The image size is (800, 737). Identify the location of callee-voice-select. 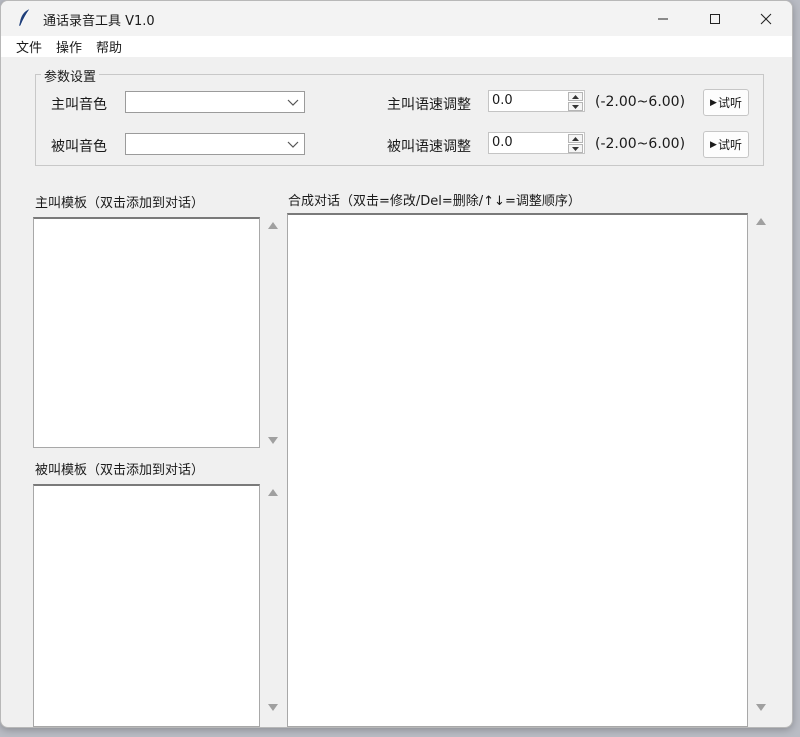
(215, 144).